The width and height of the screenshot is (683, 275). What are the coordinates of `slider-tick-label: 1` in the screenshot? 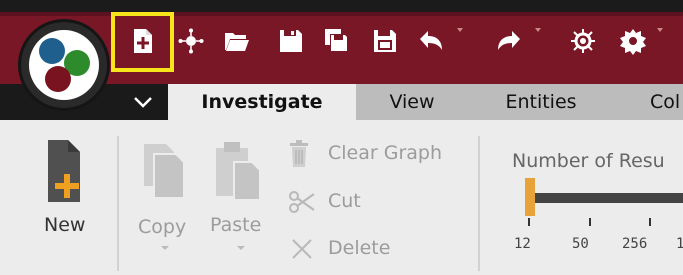 It's located at (679, 244).